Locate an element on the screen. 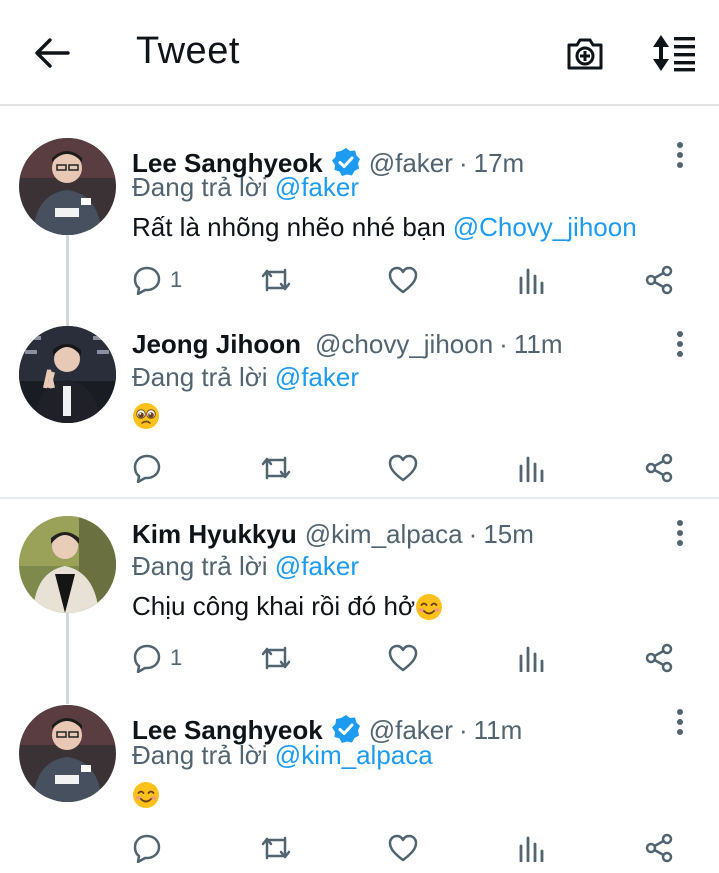  timestamp: 15m is located at coordinates (508, 534).